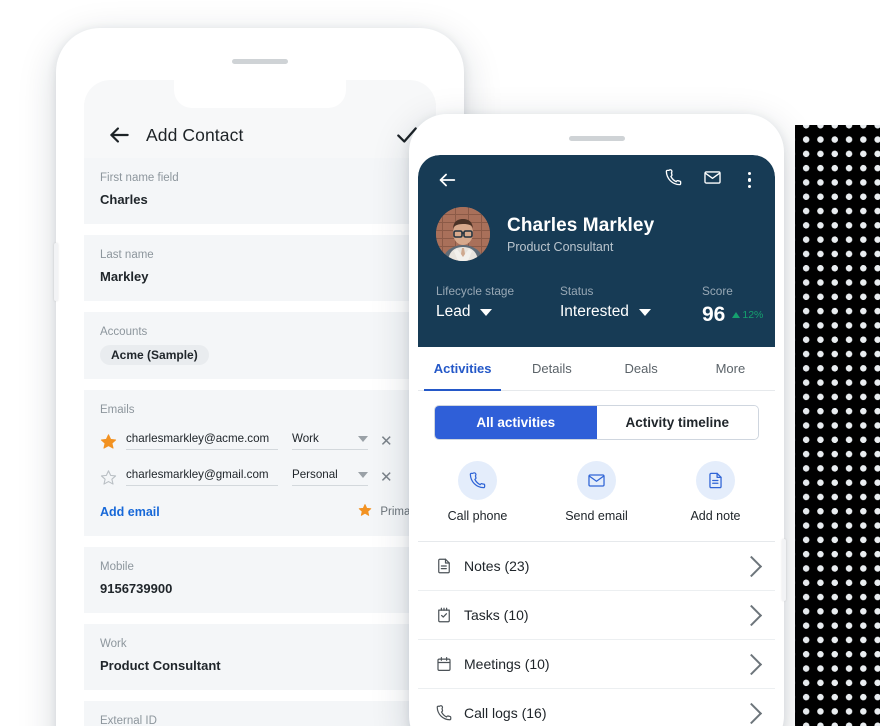  Describe the element at coordinates (736, 315) in the screenshot. I see `triangle-up-icon` at that location.